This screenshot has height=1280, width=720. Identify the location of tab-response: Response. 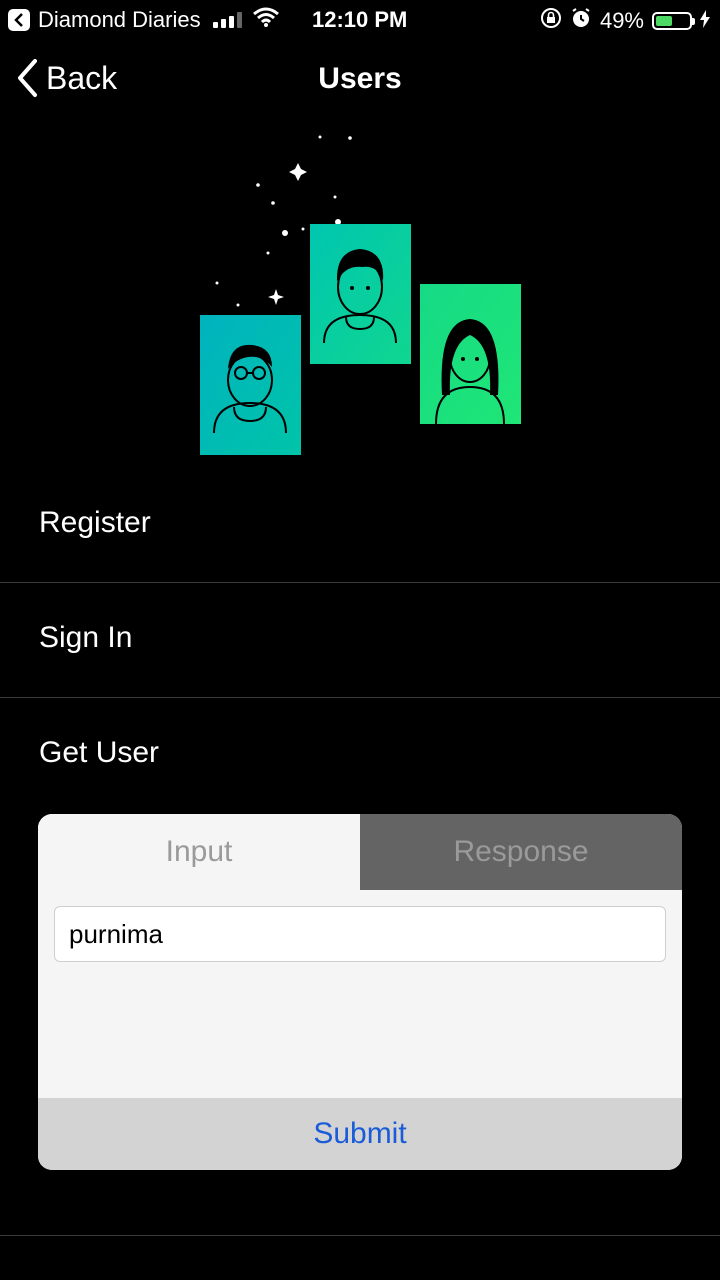
(521, 852).